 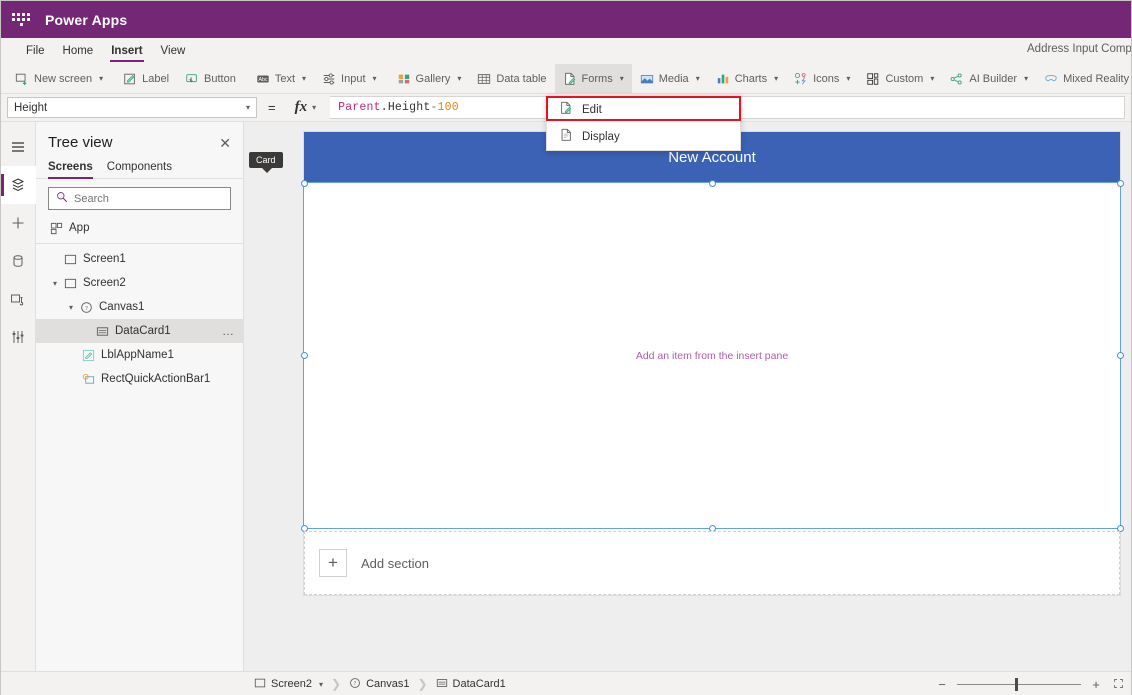 I want to click on ribbon-icons: Icons ▾, so click(x=822, y=78).